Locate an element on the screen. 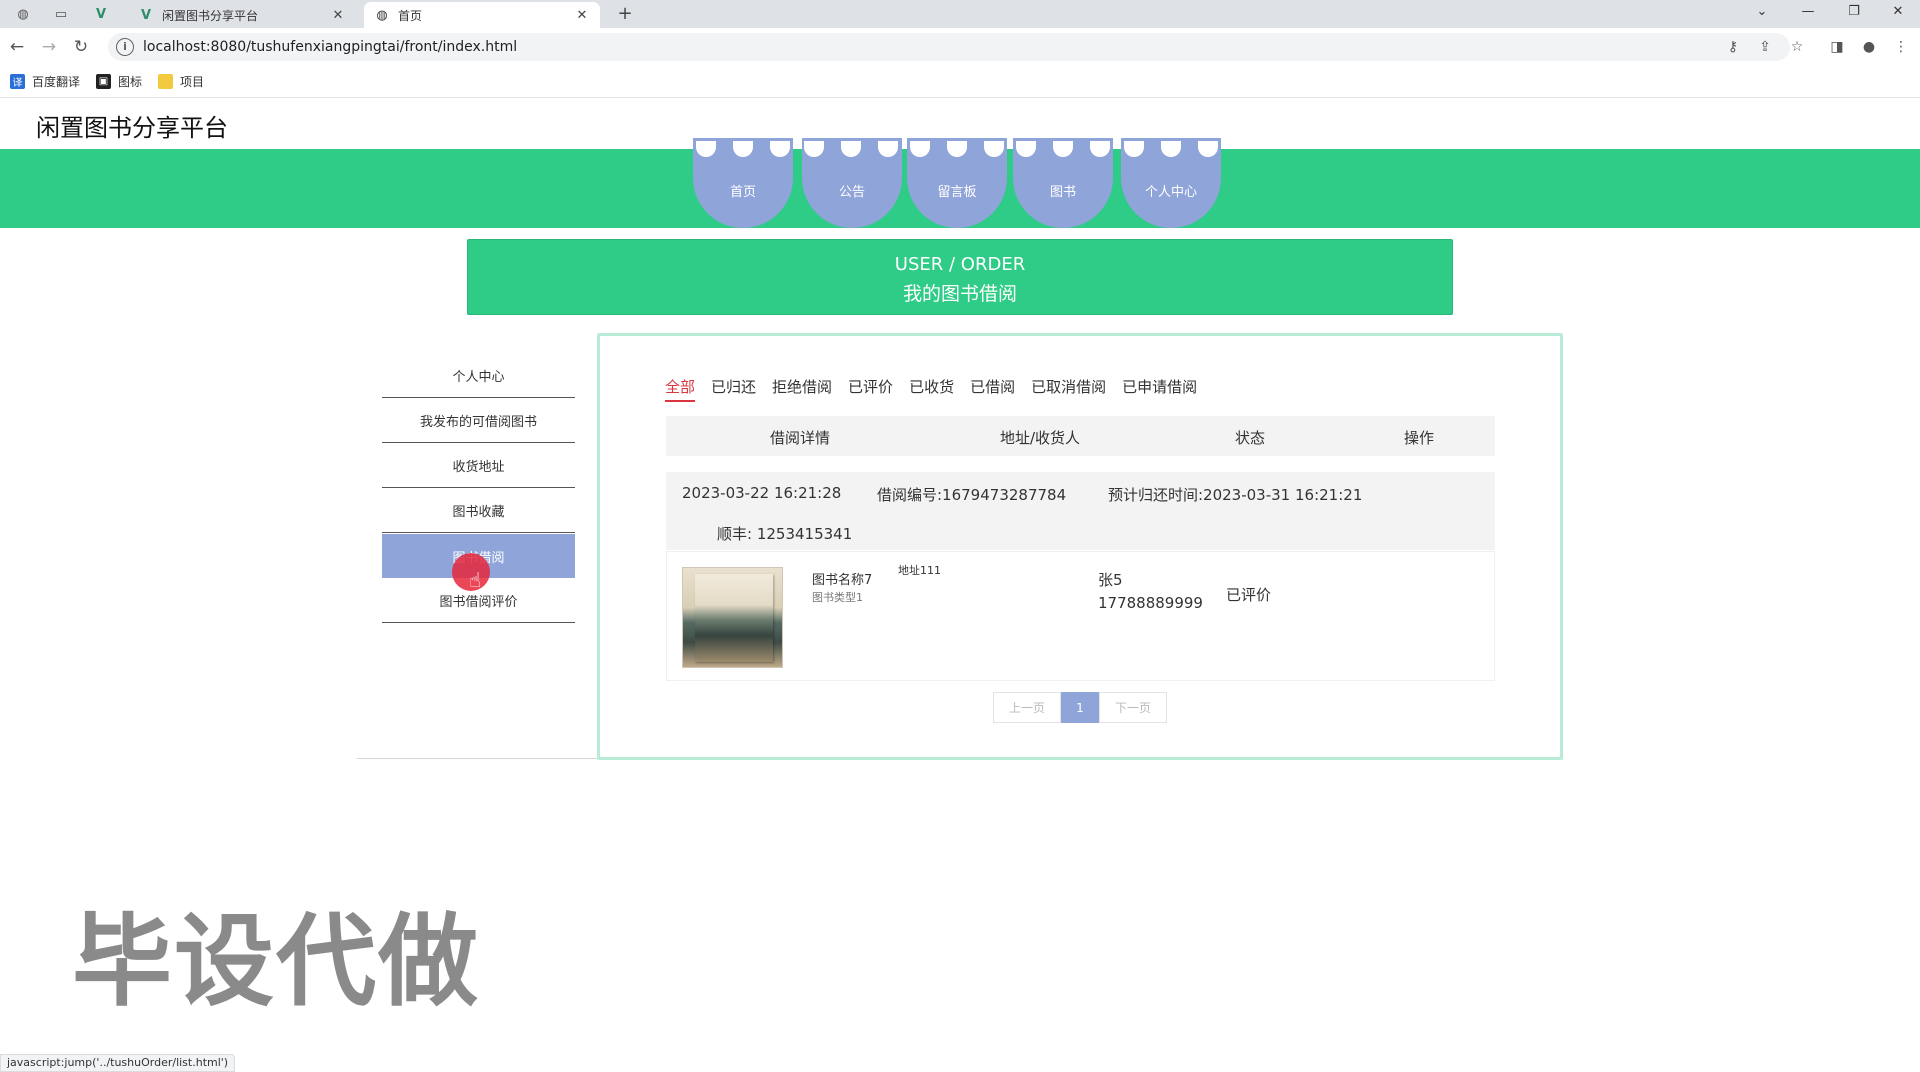 This screenshot has height=1072, width=1920. site-info-icon: i is located at coordinates (125, 47).